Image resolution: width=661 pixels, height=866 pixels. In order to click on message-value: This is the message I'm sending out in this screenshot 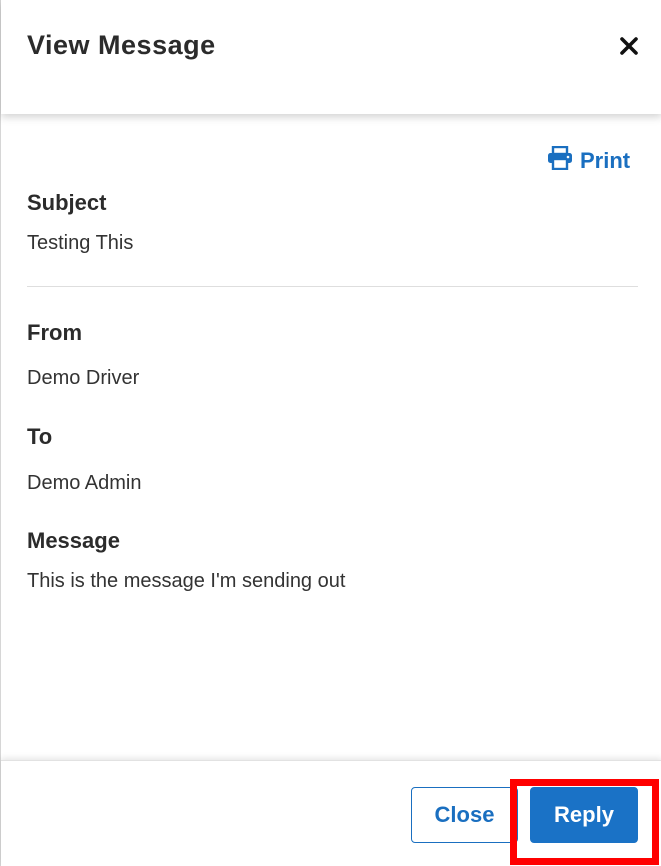, I will do `click(186, 581)`.